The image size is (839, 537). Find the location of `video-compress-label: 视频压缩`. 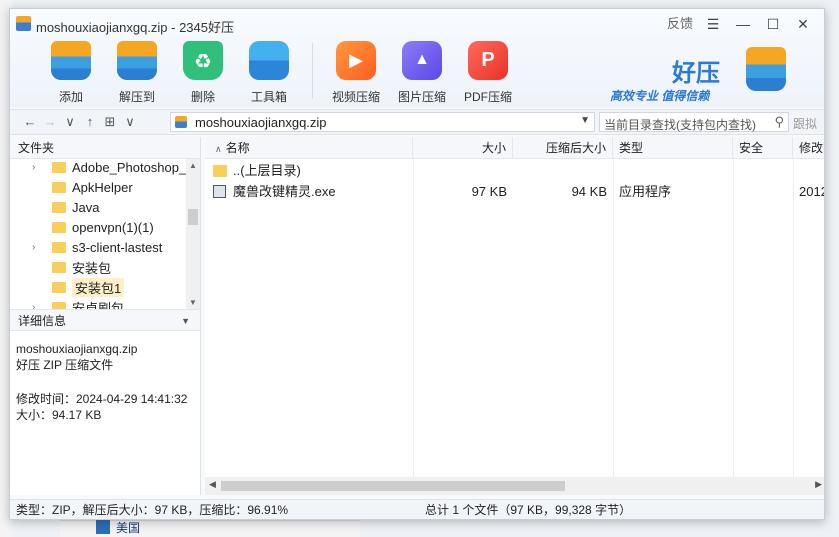

video-compress-label: 视频压缩 is located at coordinates (355, 97).